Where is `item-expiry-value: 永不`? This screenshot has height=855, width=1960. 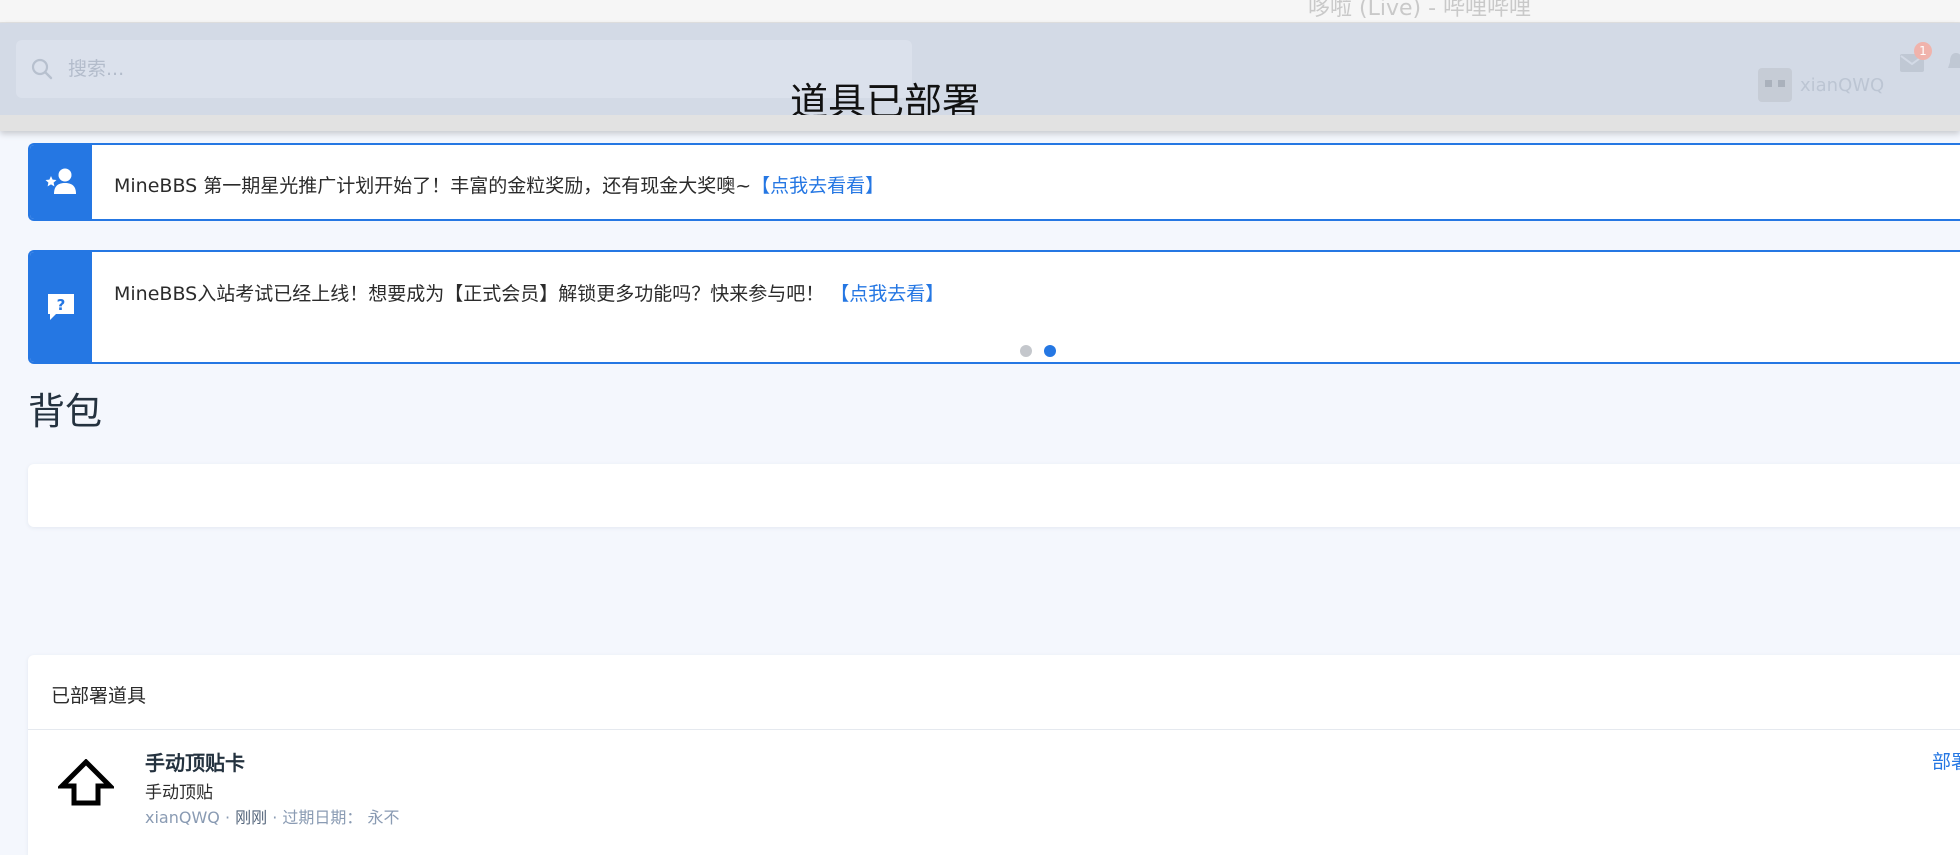 item-expiry-value: 永不 is located at coordinates (383, 817).